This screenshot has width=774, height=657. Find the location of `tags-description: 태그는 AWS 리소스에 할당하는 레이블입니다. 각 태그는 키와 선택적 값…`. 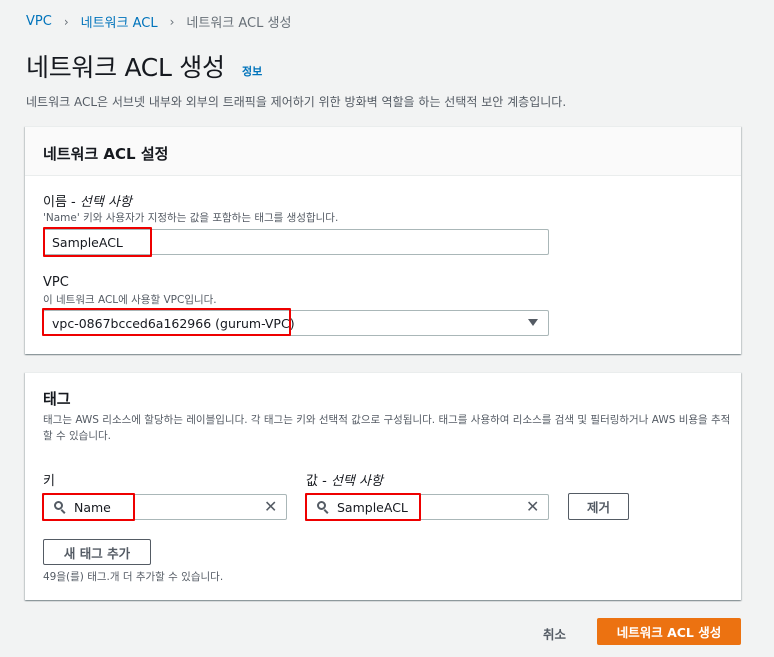

tags-description: 태그는 AWS 리소스에 할당하는 레이블입니다. 각 태그는 키와 선택적 값… is located at coordinates (387, 428).